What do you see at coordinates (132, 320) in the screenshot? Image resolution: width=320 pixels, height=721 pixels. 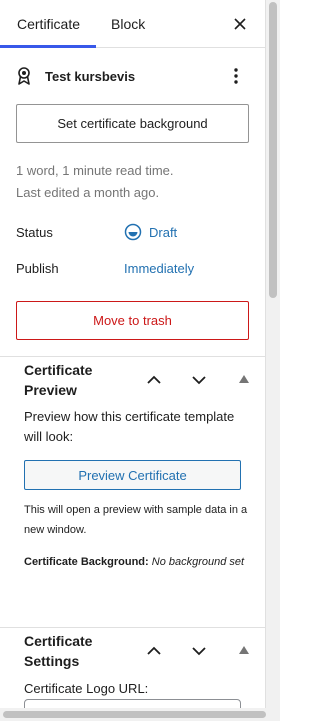 I see `move-to-trash-button: Move to trash` at bounding box center [132, 320].